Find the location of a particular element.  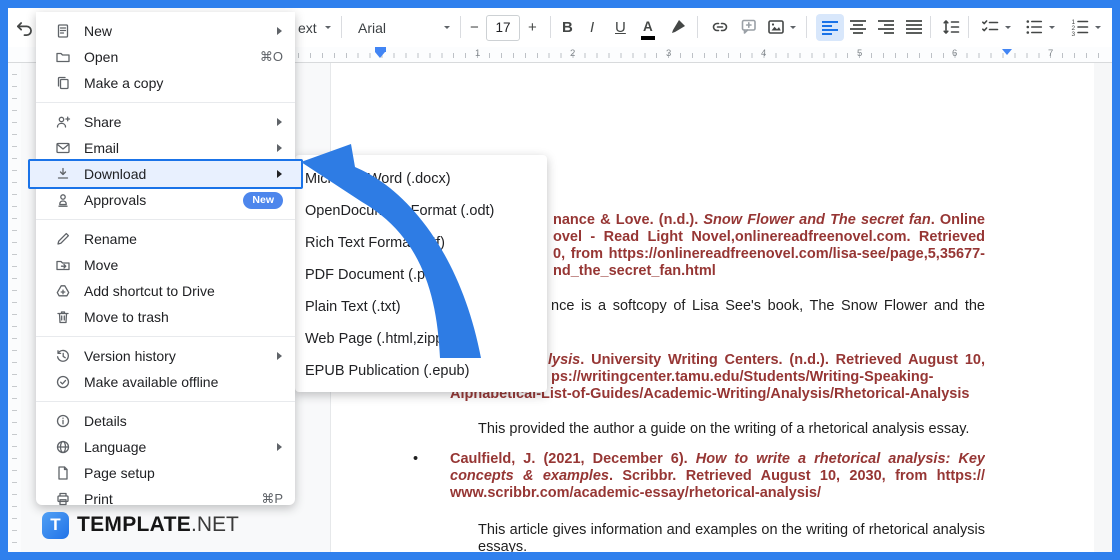

menu-item-rich-text: Rich Text Format (.rtf) is located at coordinates (421, 243).